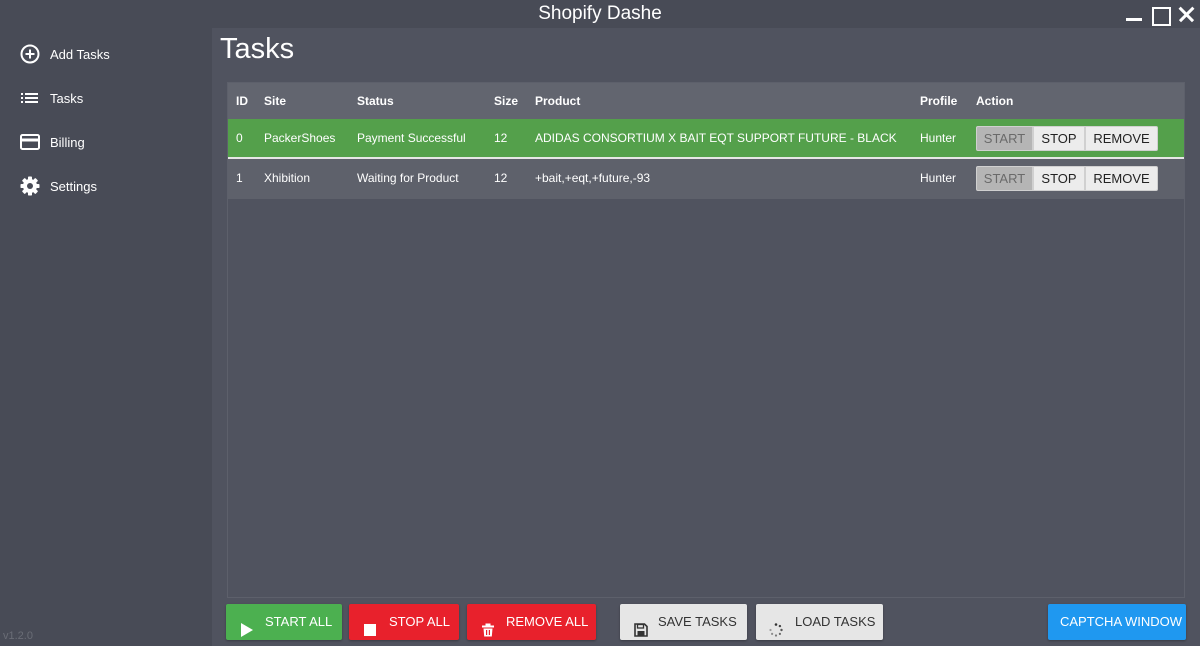 The width and height of the screenshot is (1200, 646). Describe the element at coordinates (239, 178) in the screenshot. I see `cell-id: 1` at that location.